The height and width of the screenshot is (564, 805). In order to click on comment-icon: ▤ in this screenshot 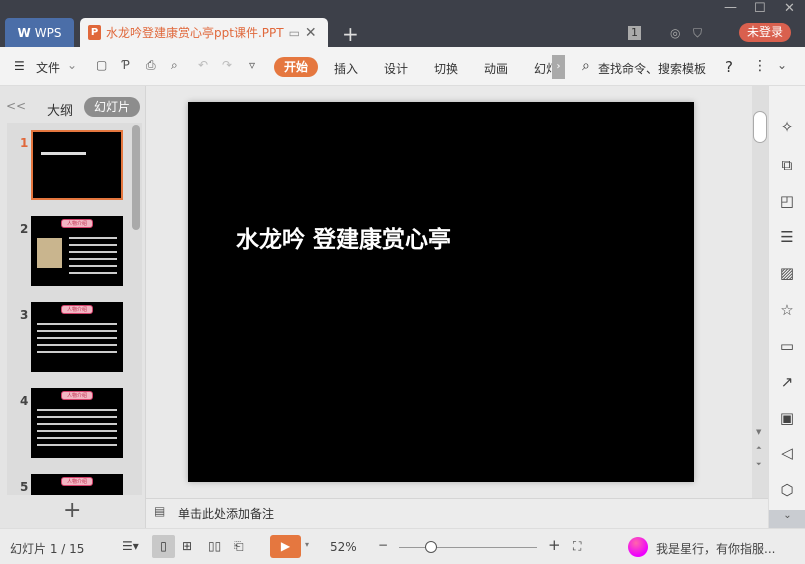, I will do `click(160, 511)`.